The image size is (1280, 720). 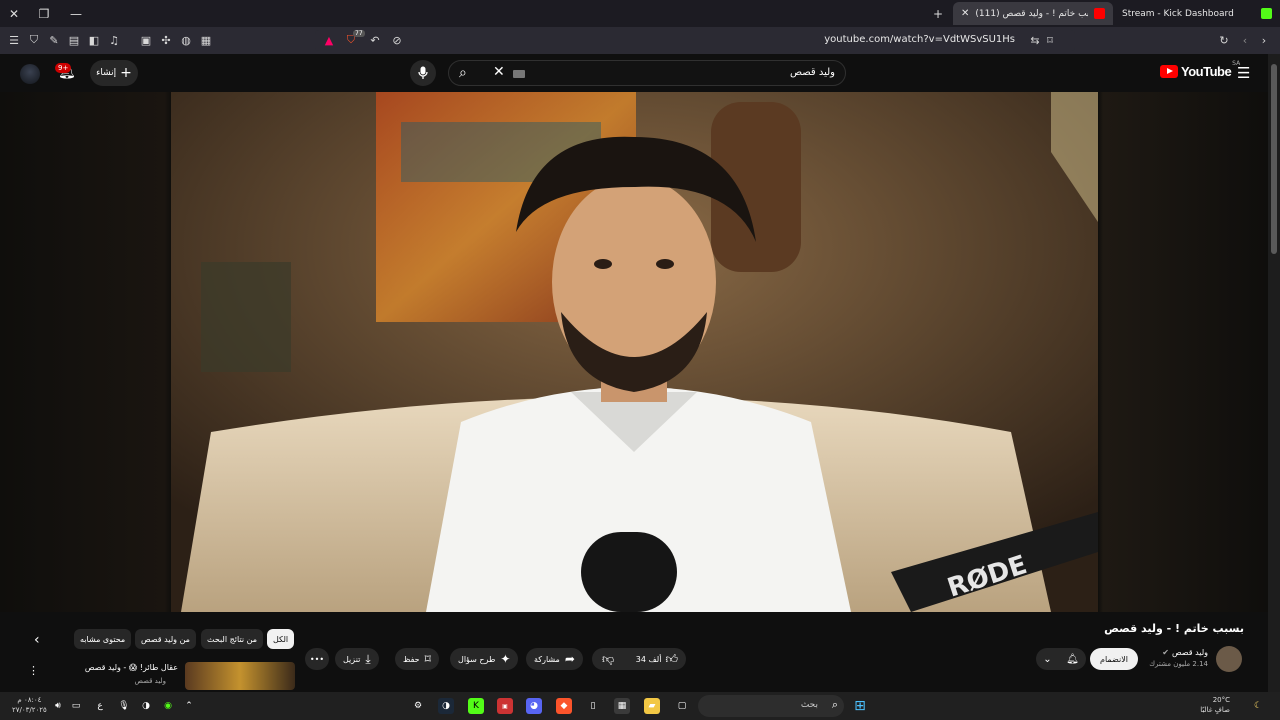 I want to click on notification-badge: 9+, so click(x=63, y=68).